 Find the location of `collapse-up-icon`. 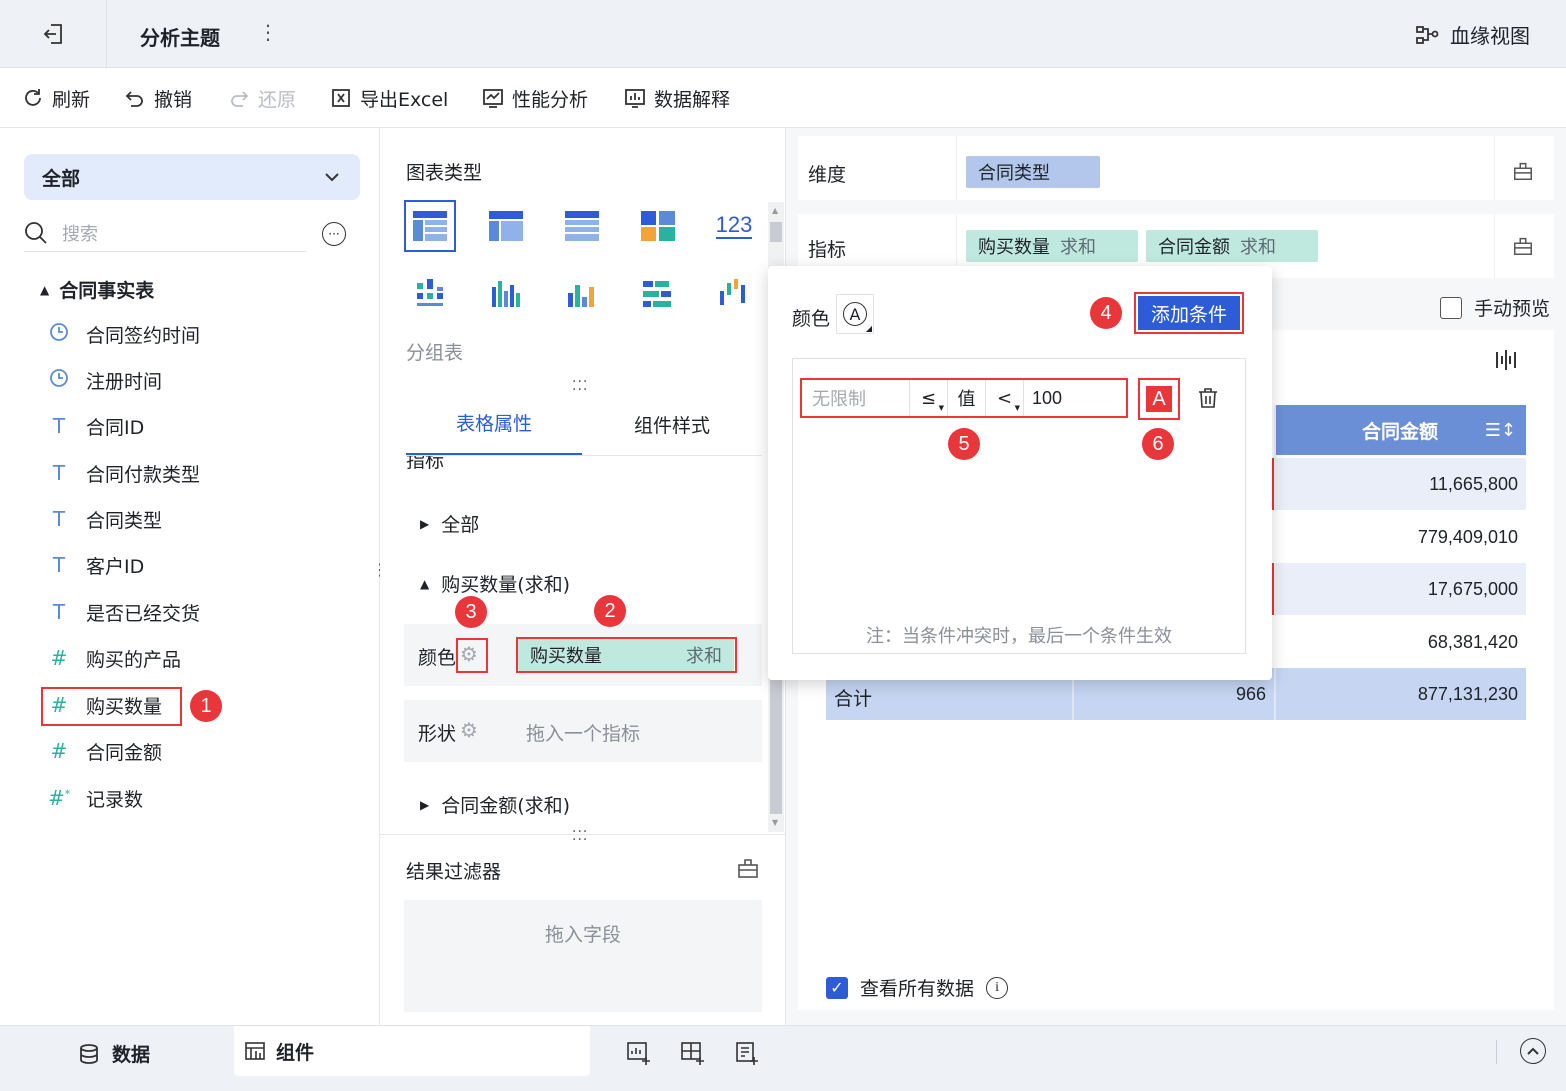

collapse-up-icon is located at coordinates (1533, 1051).